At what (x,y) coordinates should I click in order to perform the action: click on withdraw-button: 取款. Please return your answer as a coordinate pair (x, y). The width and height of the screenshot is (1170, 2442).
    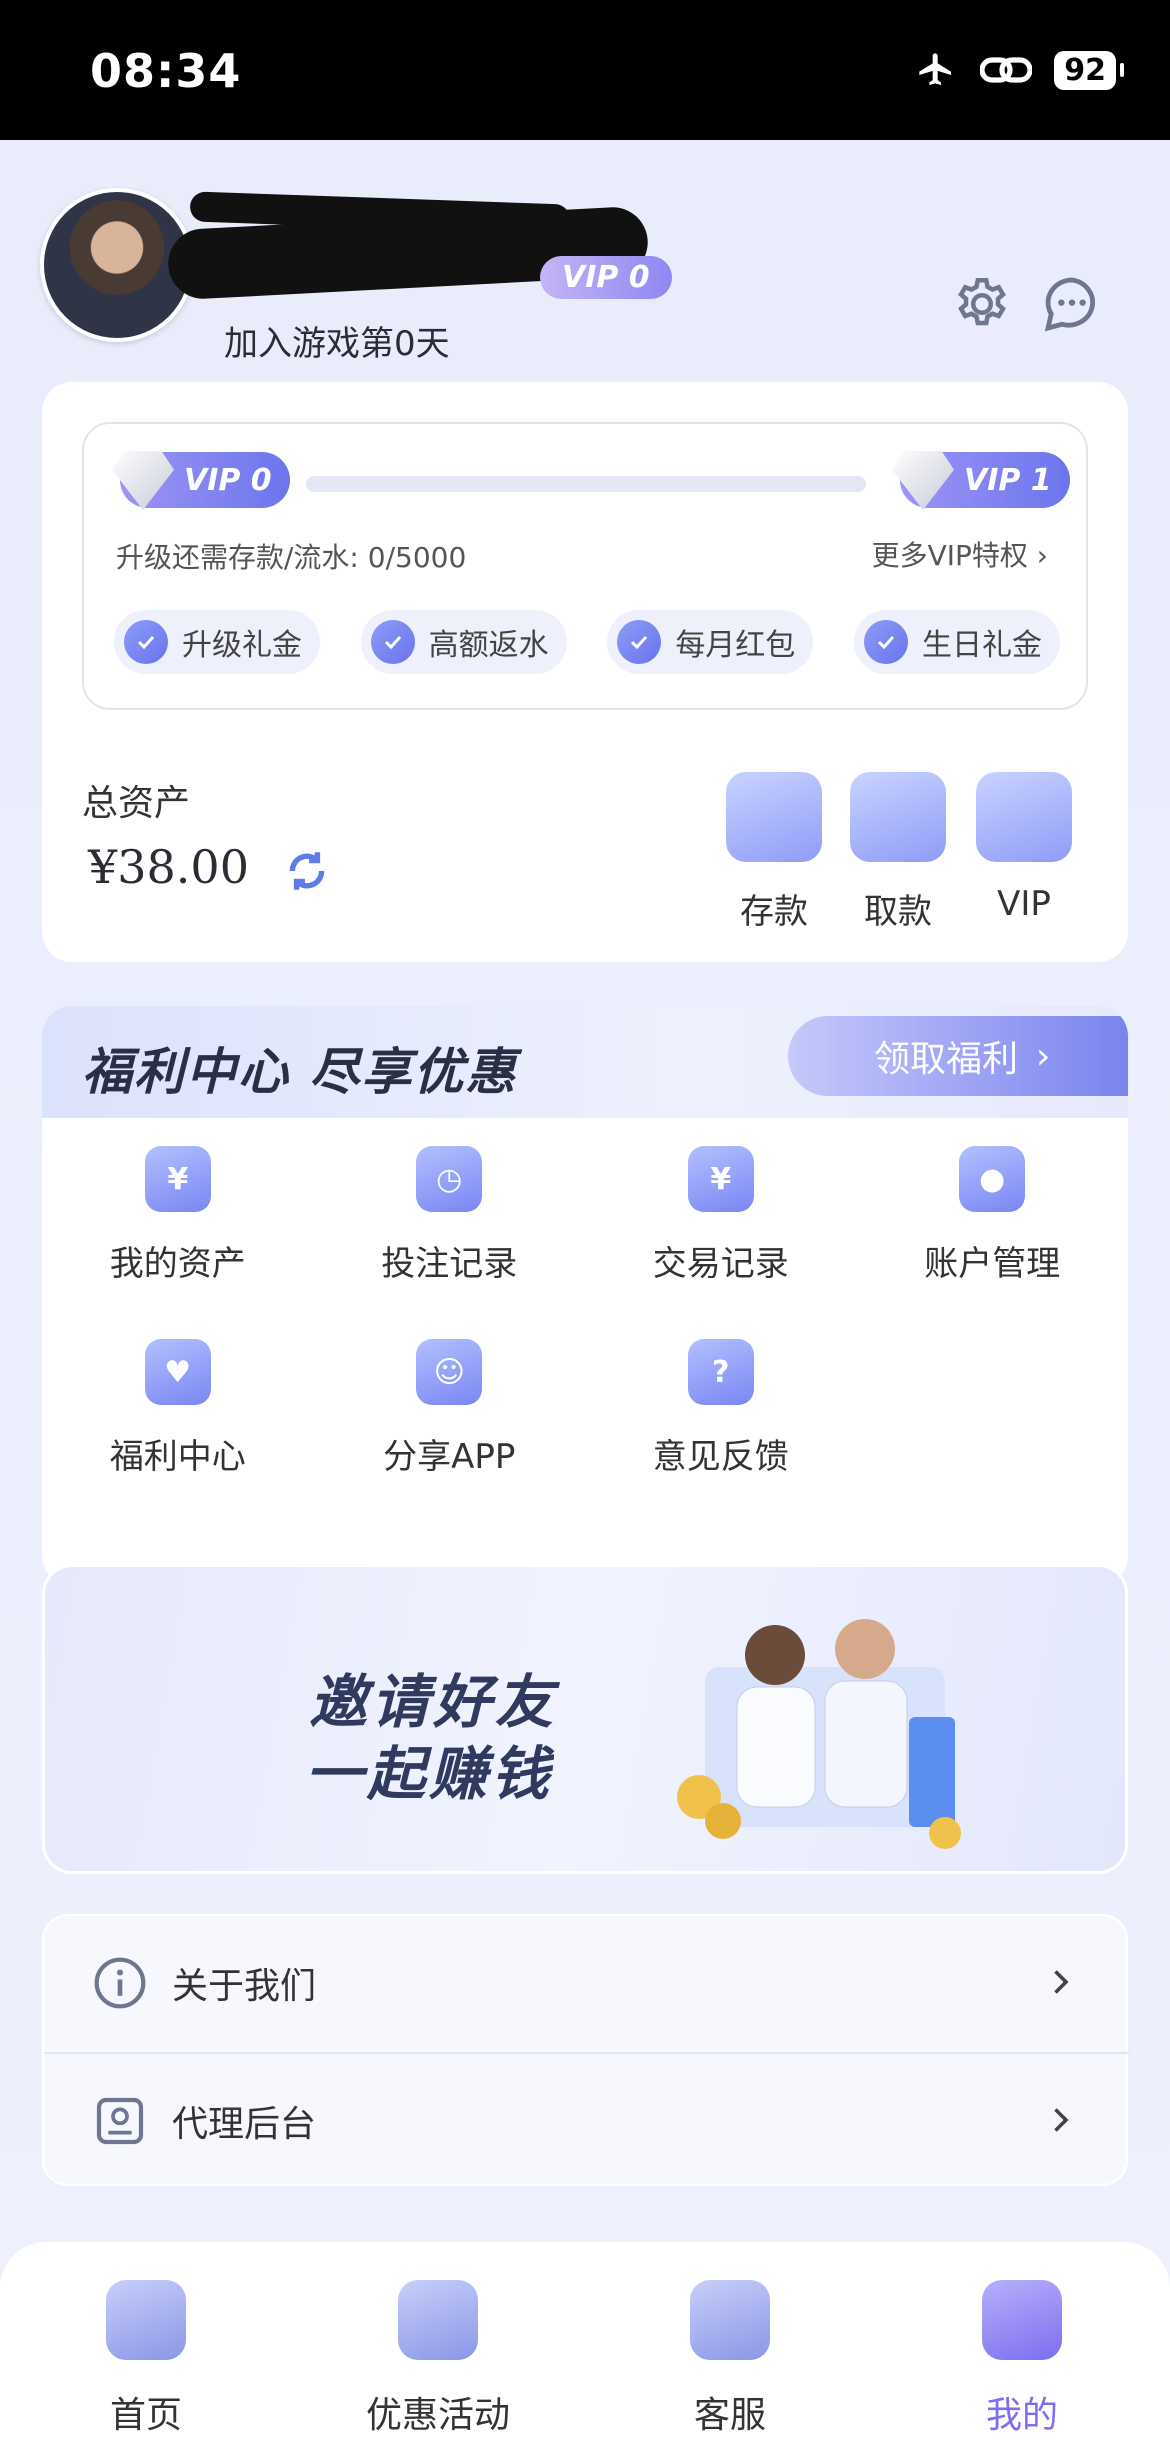
    Looking at the image, I should click on (898, 852).